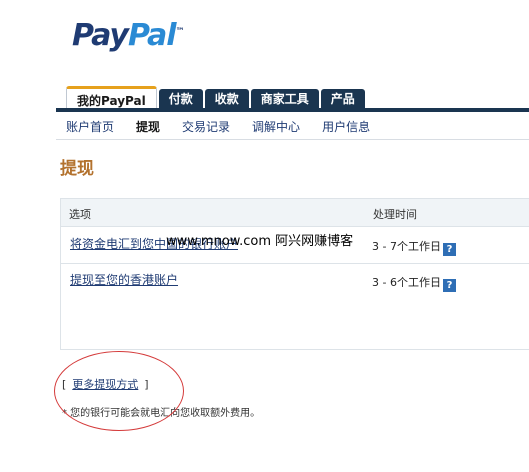 The height and width of the screenshot is (472, 529). What do you see at coordinates (77, 169) in the screenshot?
I see `page-title: 提现` at bounding box center [77, 169].